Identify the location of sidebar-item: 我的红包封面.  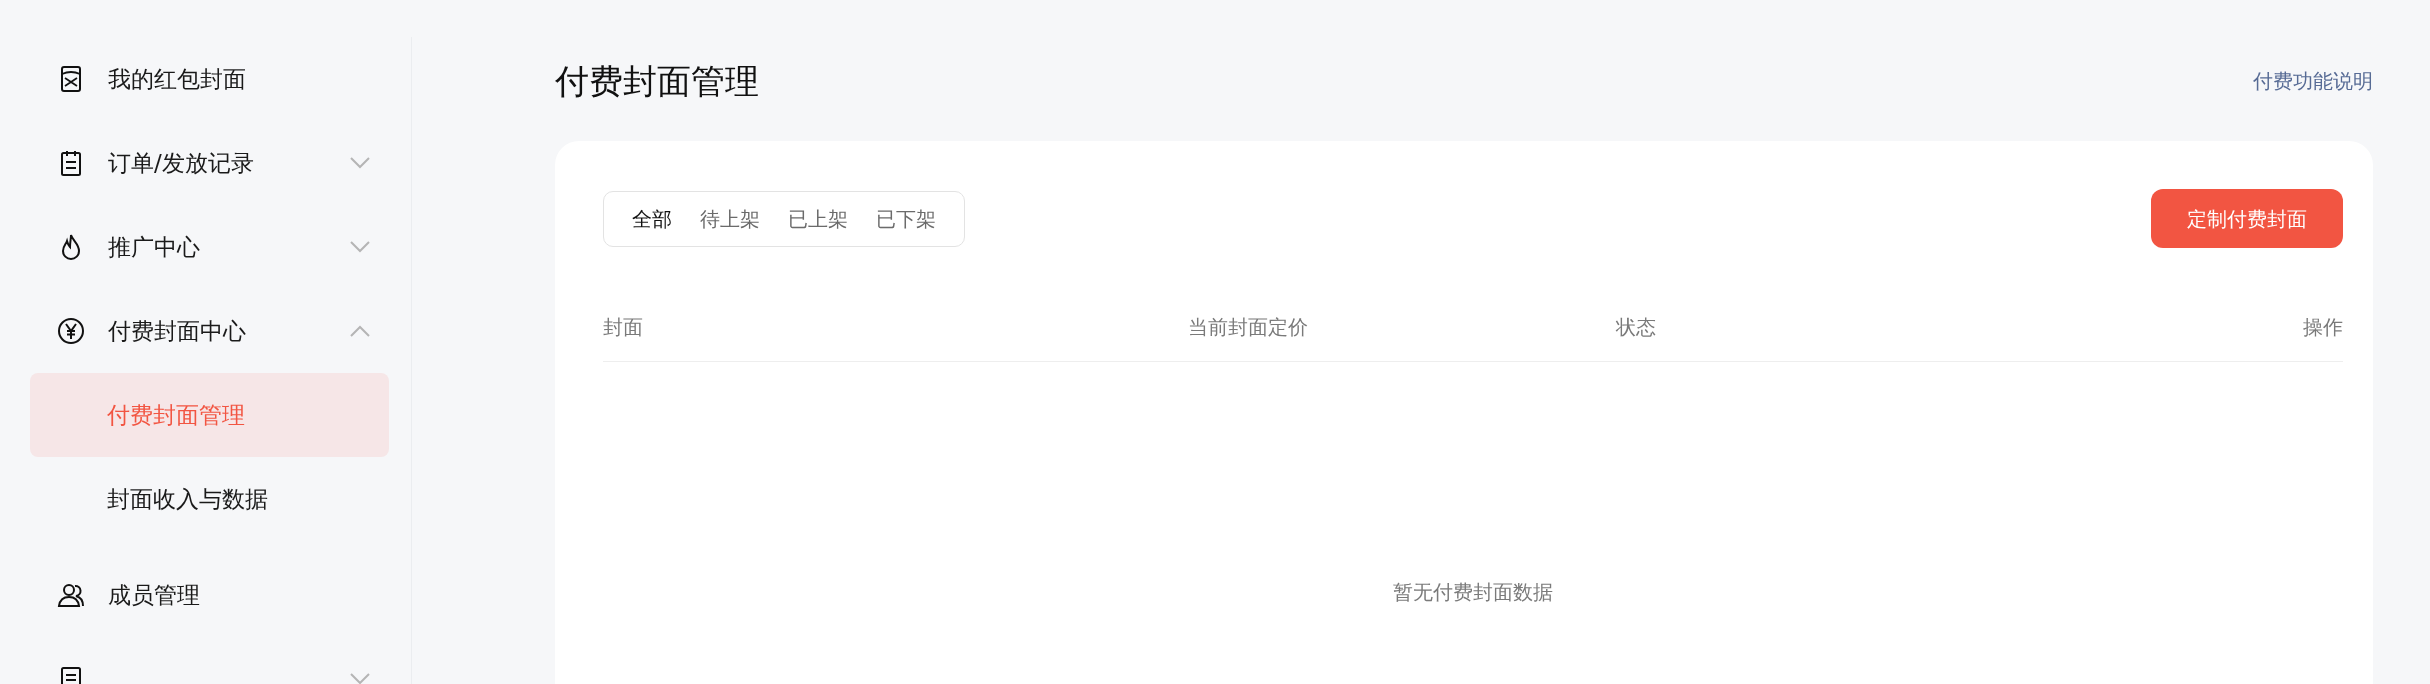
(205, 79).